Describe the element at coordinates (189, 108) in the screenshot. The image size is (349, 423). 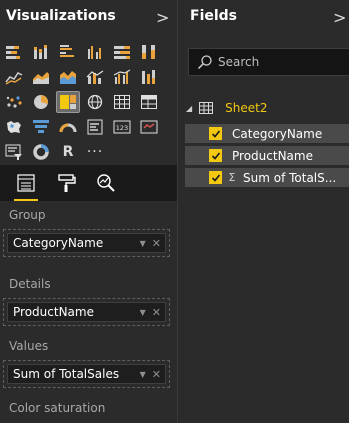
I see `expand-caret-icon: ◢` at that location.